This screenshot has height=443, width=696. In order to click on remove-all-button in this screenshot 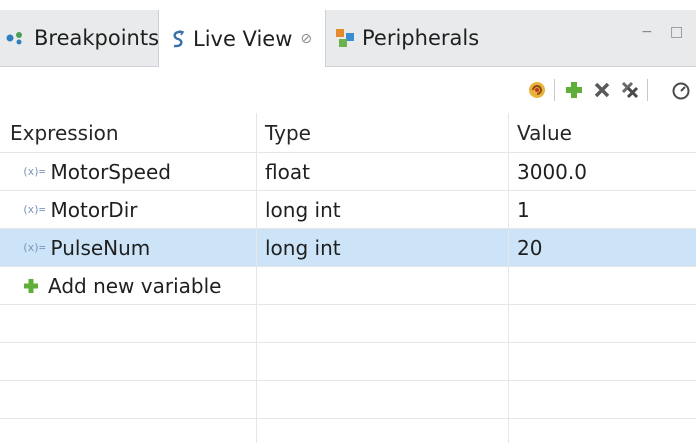, I will do `click(630, 90)`.